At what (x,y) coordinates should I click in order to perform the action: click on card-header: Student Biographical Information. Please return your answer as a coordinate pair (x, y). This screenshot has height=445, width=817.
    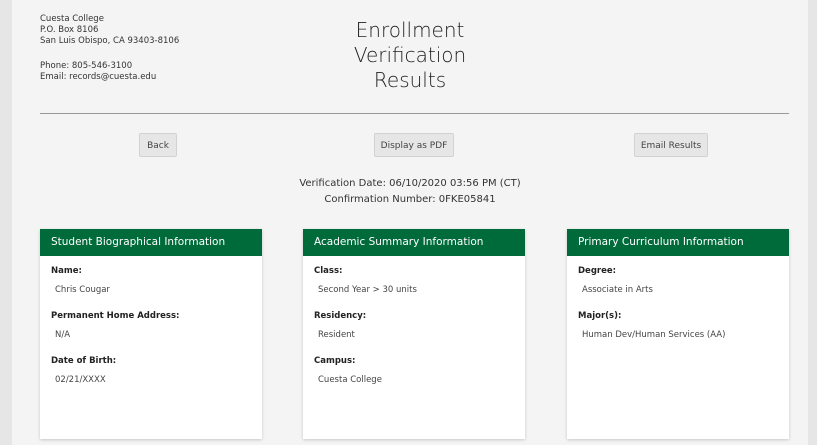
    Looking at the image, I should click on (151, 242).